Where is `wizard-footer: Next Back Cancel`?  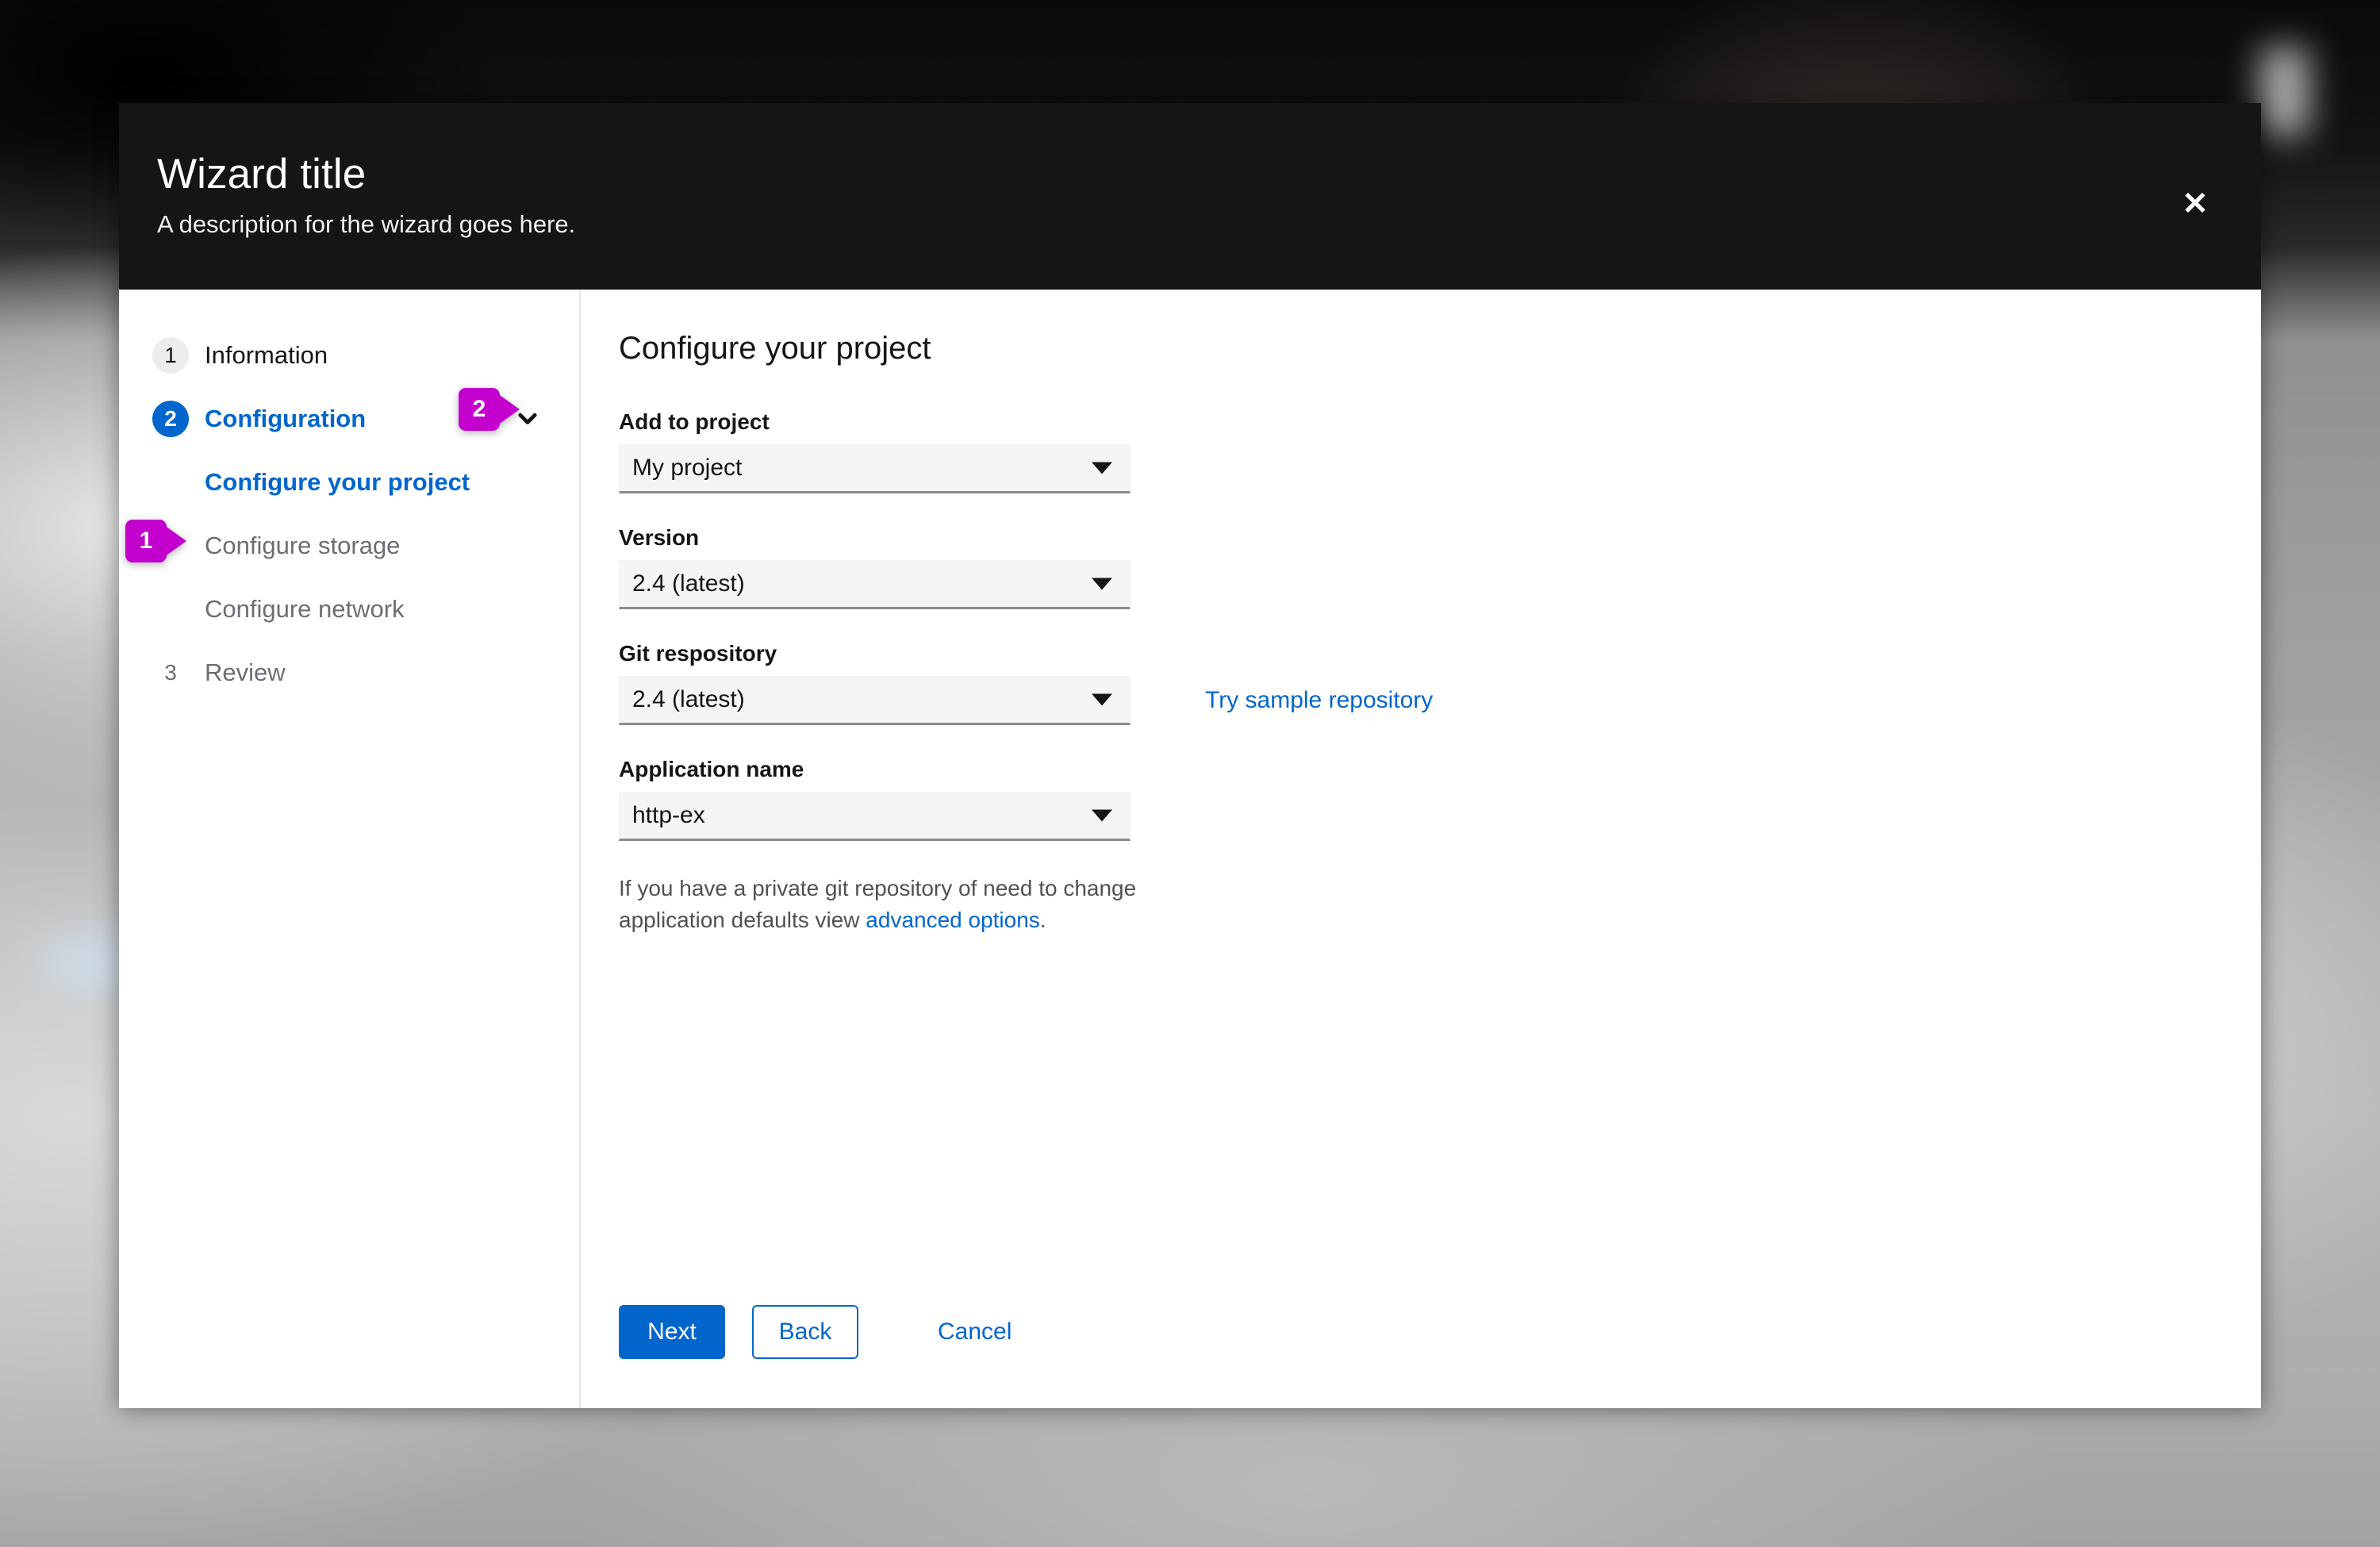 wizard-footer: Next Back Cancel is located at coordinates (827, 1332).